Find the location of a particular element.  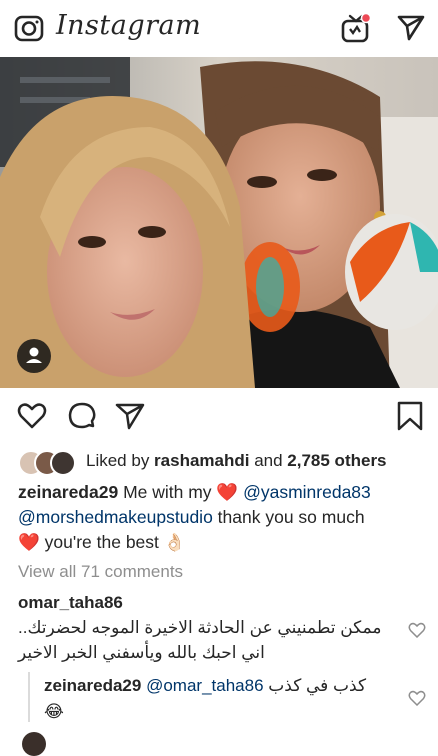

bookmark-icon is located at coordinates (410, 416).